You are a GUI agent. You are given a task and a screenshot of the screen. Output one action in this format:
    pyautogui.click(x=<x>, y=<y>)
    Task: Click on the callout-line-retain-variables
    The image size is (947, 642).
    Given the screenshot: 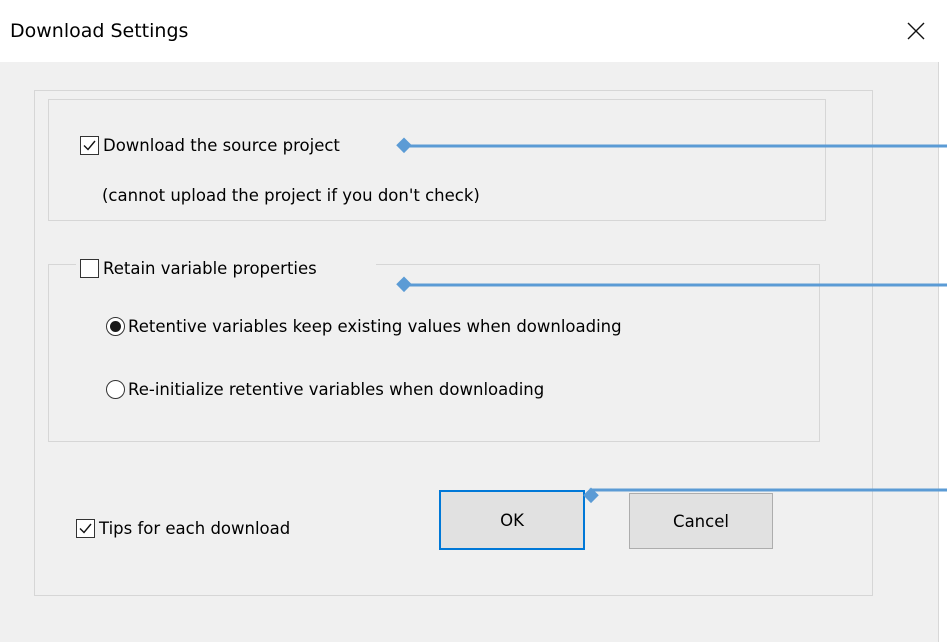 What is the action you would take?
    pyautogui.click(x=671, y=284)
    